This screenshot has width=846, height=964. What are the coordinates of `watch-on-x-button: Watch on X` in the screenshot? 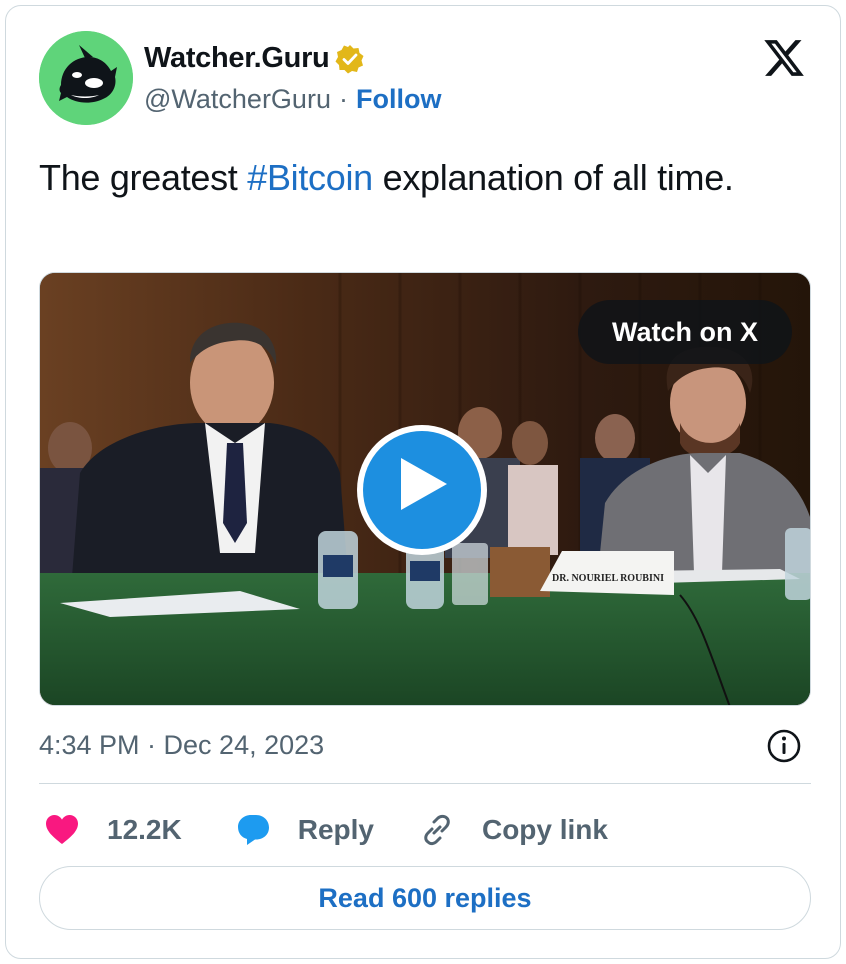 It's located at (685, 332).